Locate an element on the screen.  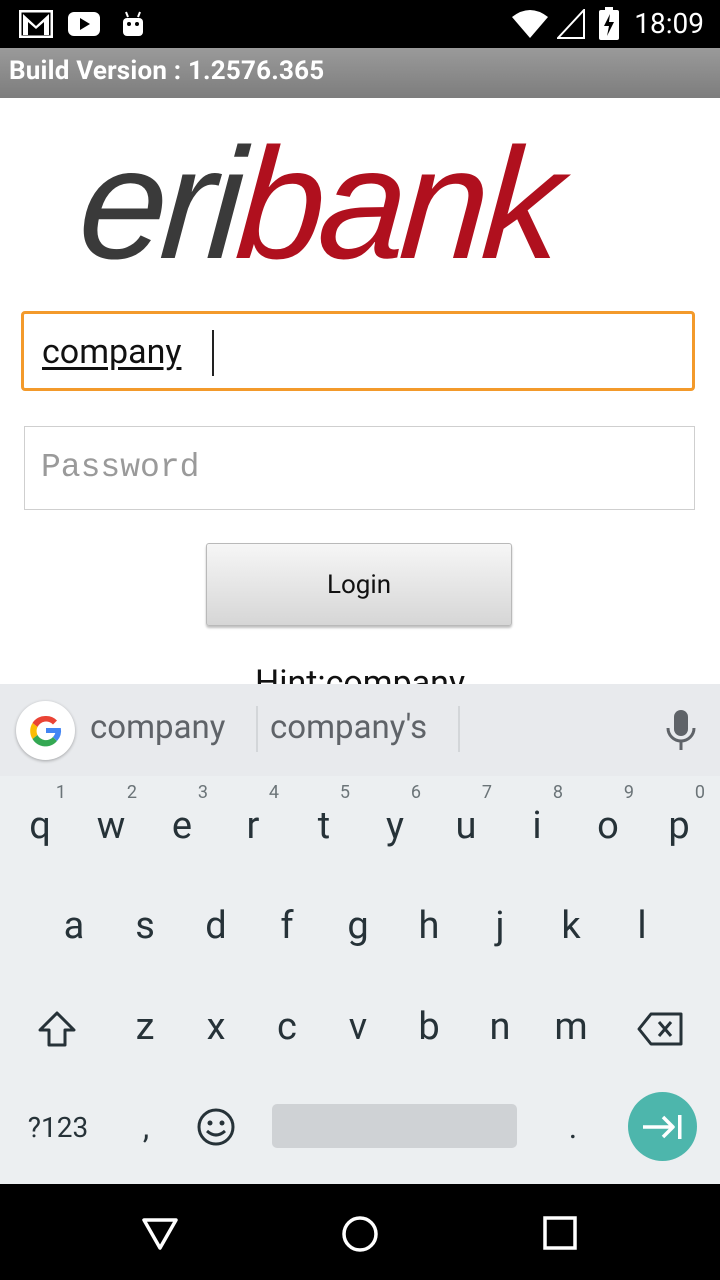
hint-text-container: Hint:company is located at coordinates (360, 672).